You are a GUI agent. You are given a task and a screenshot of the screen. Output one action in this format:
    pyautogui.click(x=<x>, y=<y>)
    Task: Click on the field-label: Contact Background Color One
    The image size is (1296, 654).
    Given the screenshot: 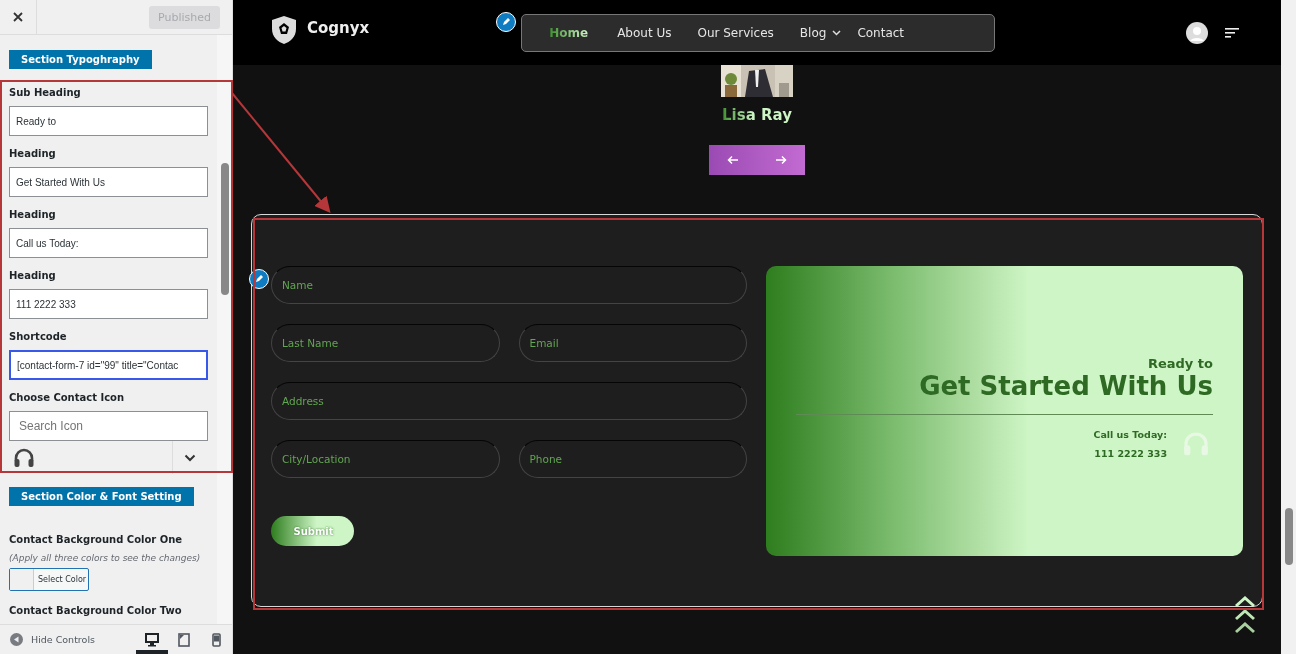 What is the action you would take?
    pyautogui.click(x=96, y=540)
    